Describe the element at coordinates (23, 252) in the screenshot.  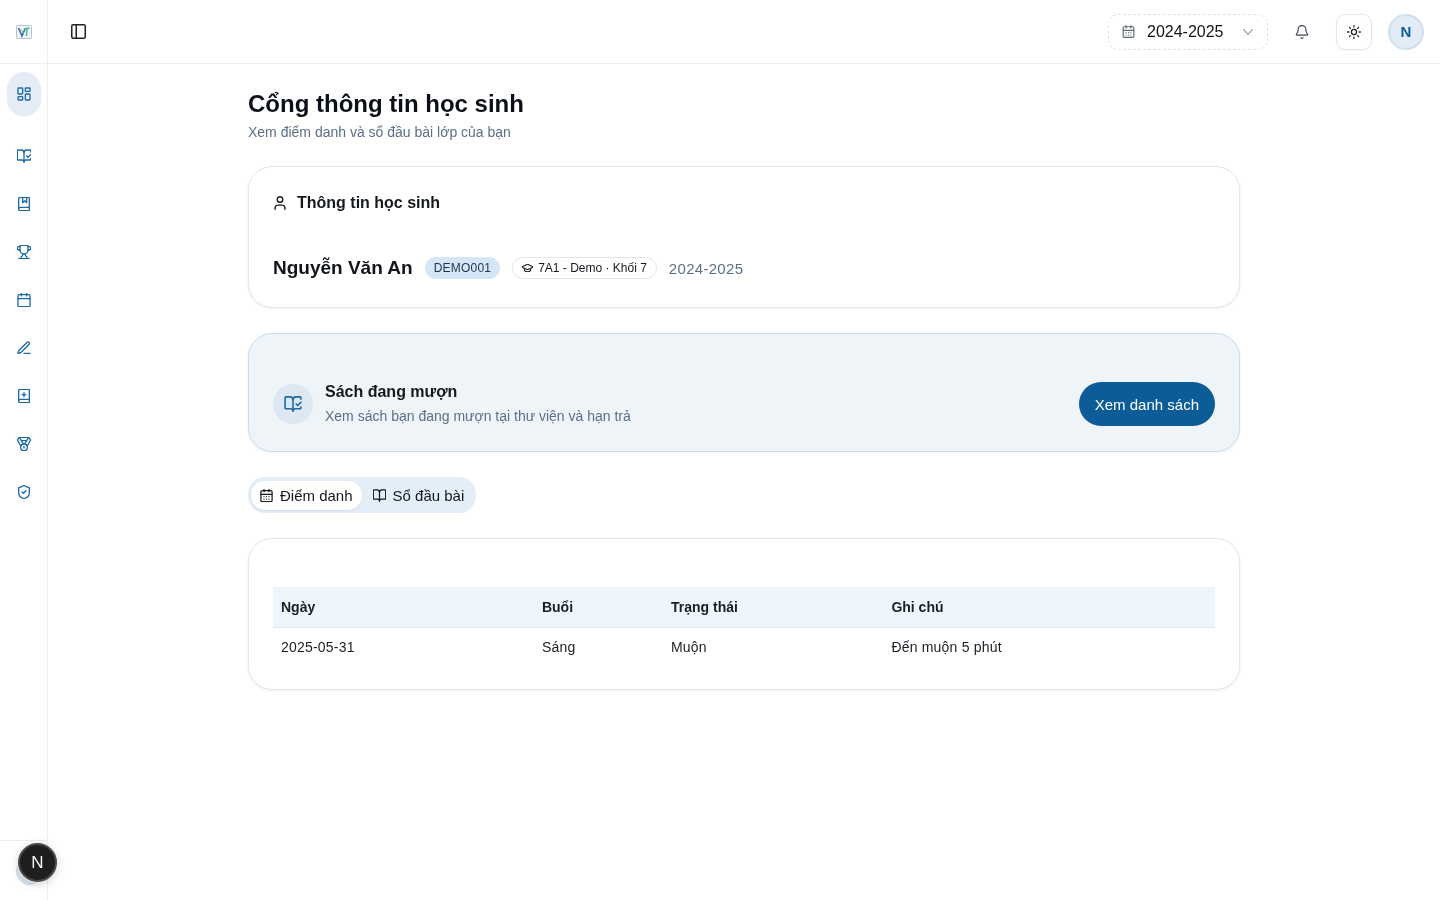
I see `trophy-icon` at that location.